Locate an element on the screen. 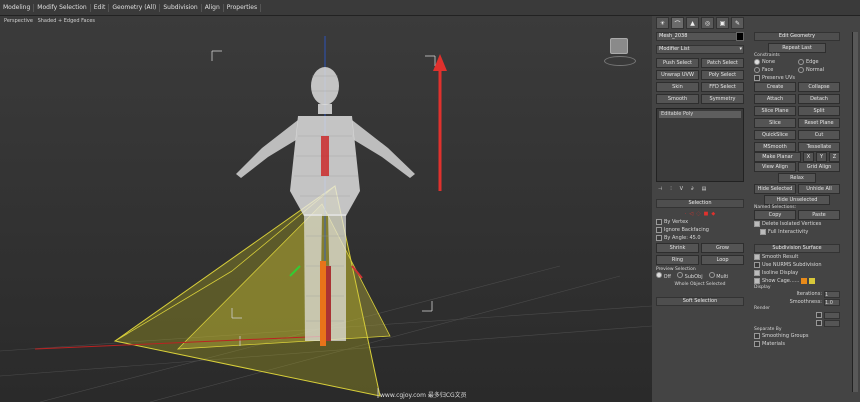 The height and width of the screenshot is (402, 860). panel-scrollbar is located at coordinates (855, 212).